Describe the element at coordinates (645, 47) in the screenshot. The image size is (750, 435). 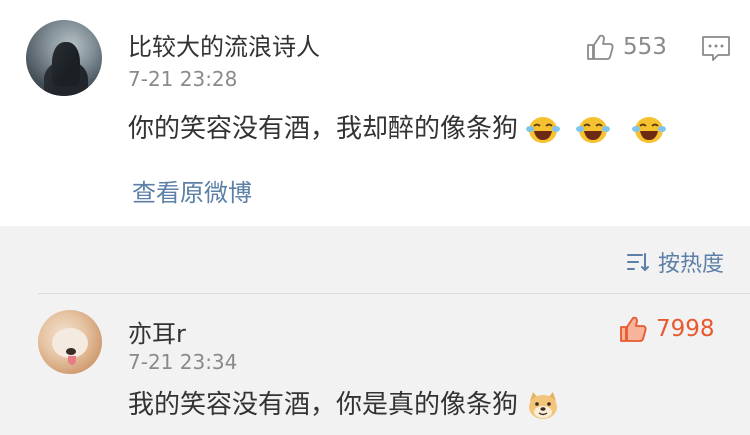
I see `post-like-count: 553` at that location.